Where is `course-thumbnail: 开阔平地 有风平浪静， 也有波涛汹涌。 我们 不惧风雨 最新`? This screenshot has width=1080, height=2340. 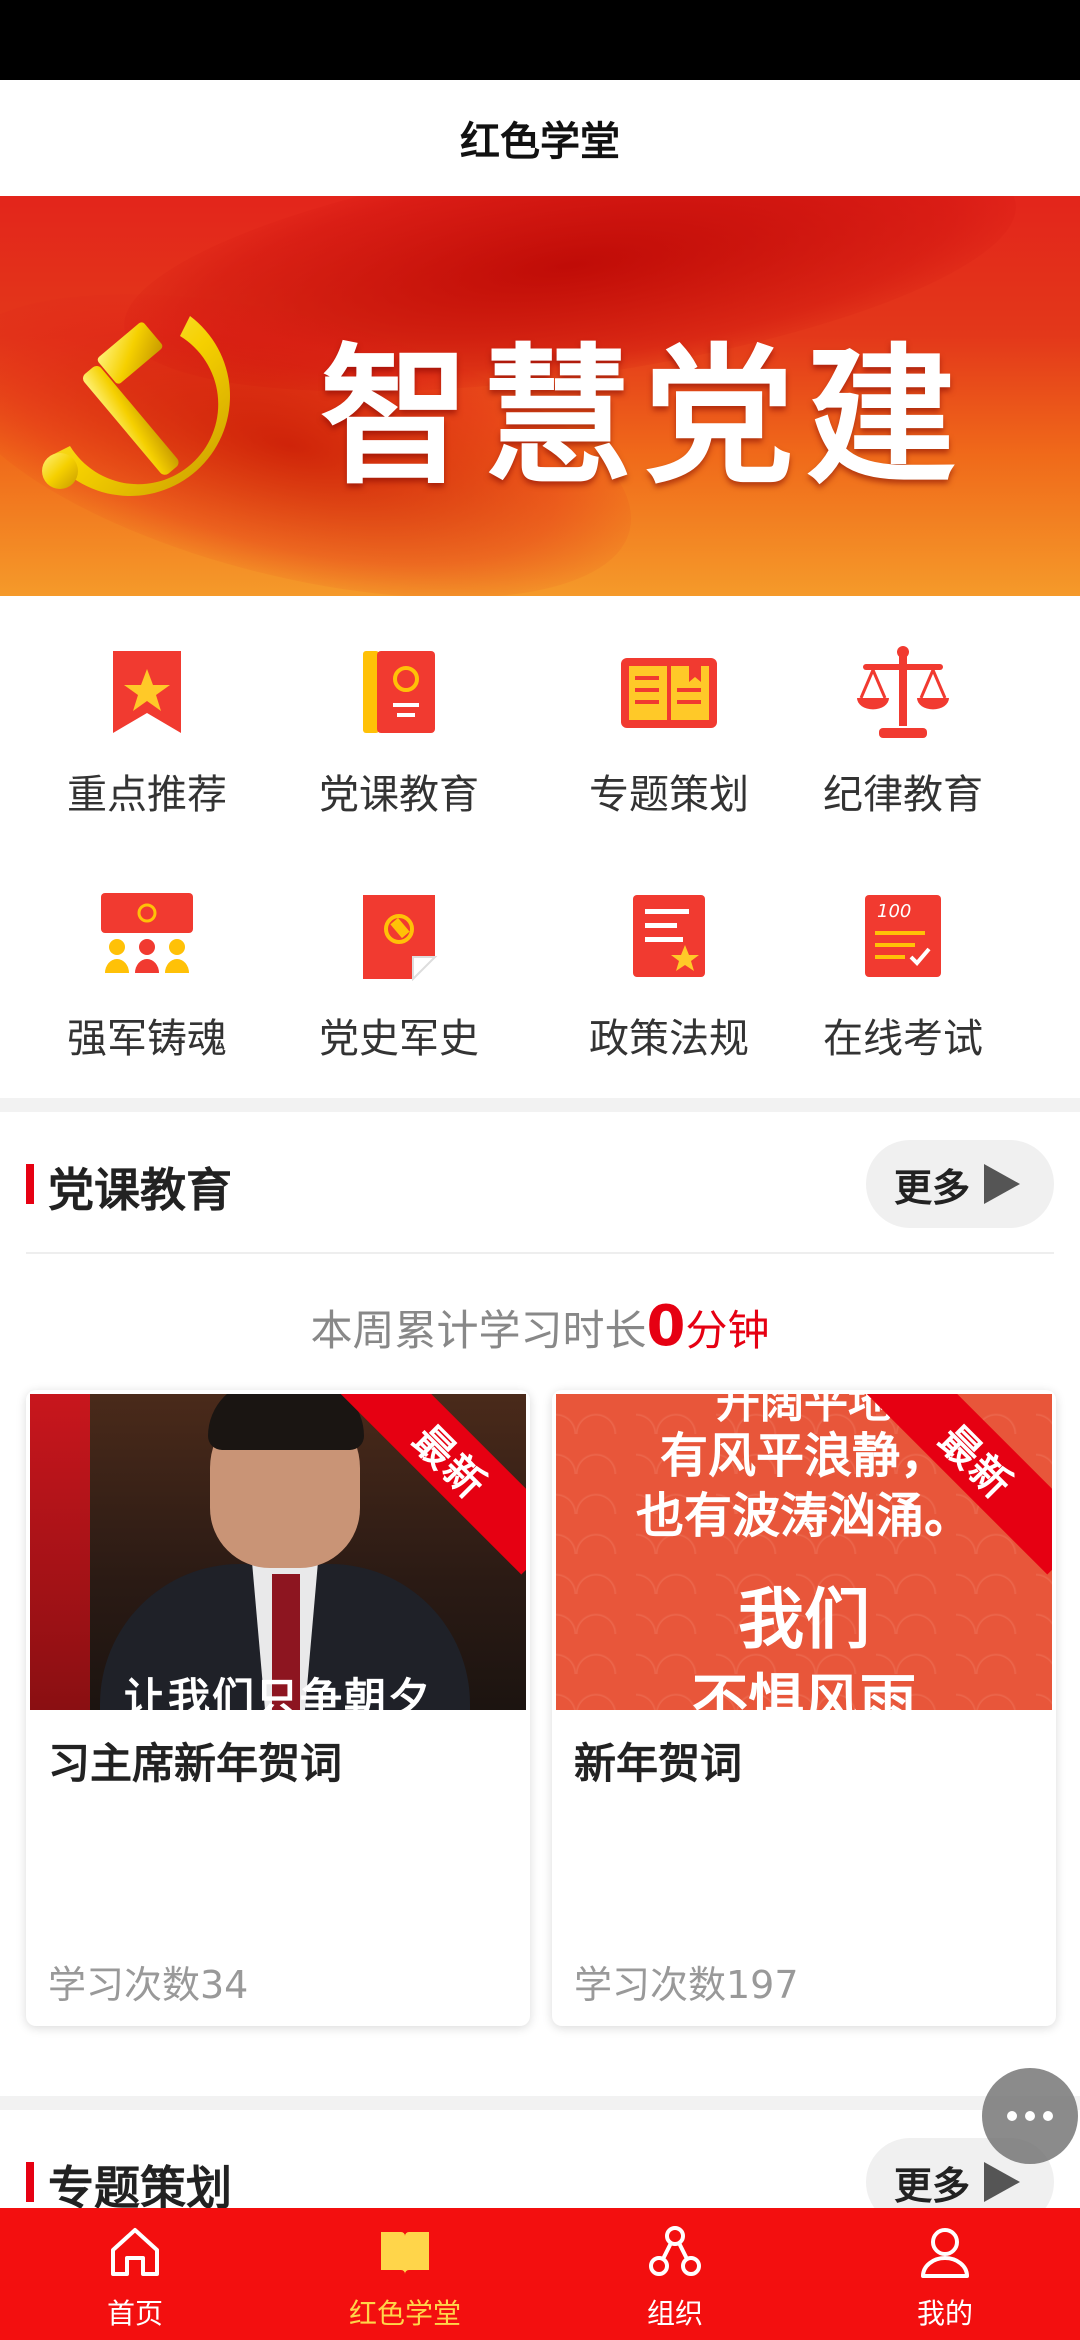 course-thumbnail: 开阔平地 有风平浪静， 也有波涛汹涌。 我们 不惧风雨 最新 is located at coordinates (804, 1552).